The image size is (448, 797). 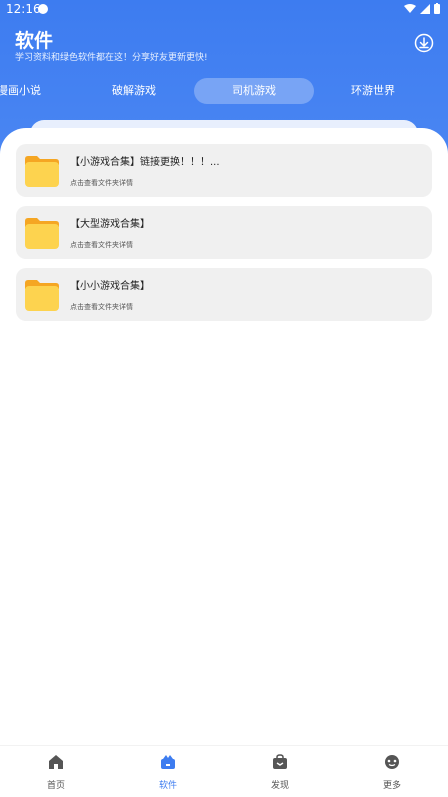 What do you see at coordinates (437, 8) in the screenshot?
I see `battery-icon` at bounding box center [437, 8].